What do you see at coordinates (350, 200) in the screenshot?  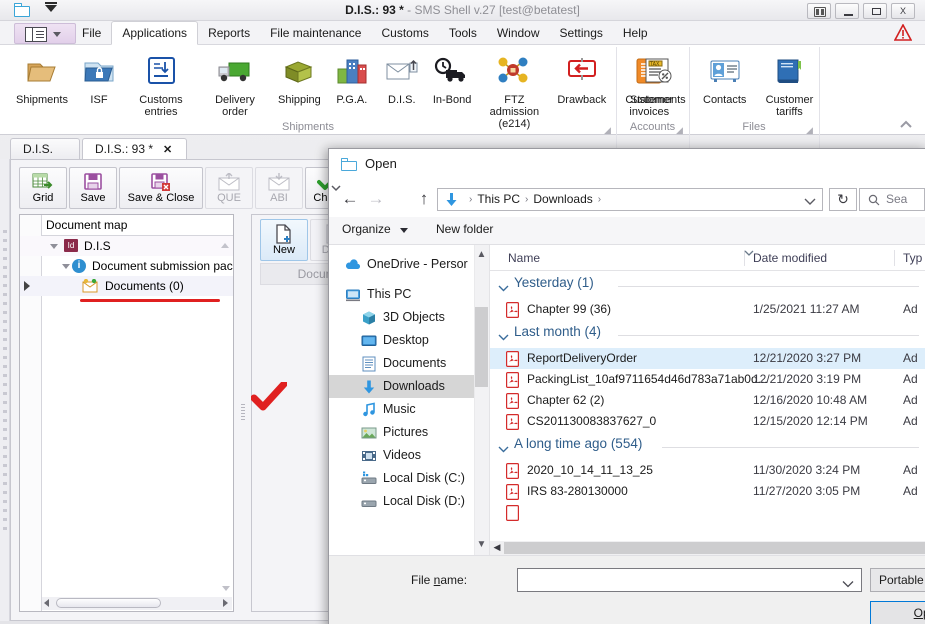 I see `back-button: ←` at bounding box center [350, 200].